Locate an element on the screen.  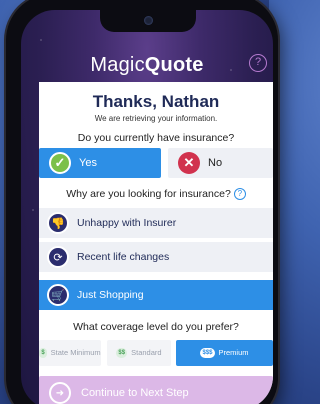
yes-label: Yes is located at coordinates (88, 163).